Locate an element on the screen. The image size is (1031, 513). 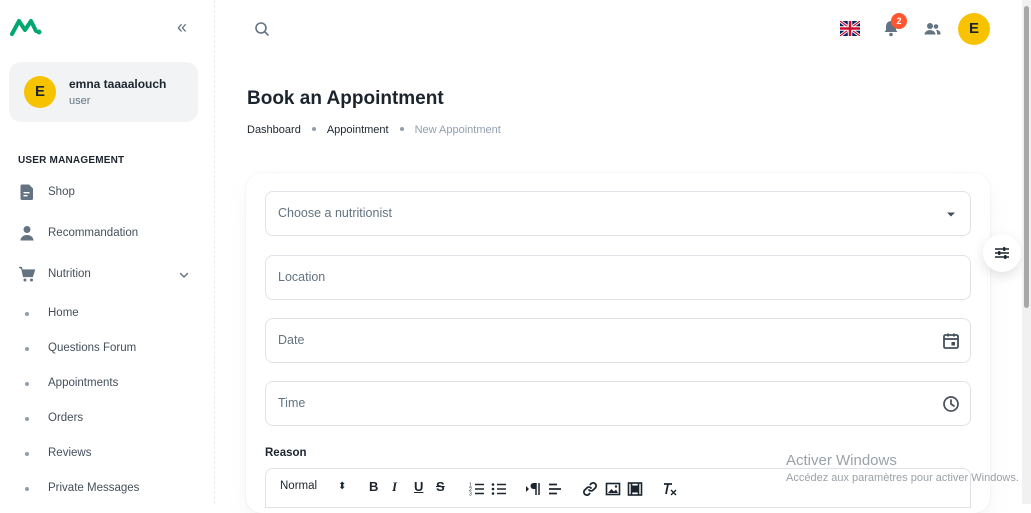
sidebar-subitem-label: Orders is located at coordinates (66, 418).